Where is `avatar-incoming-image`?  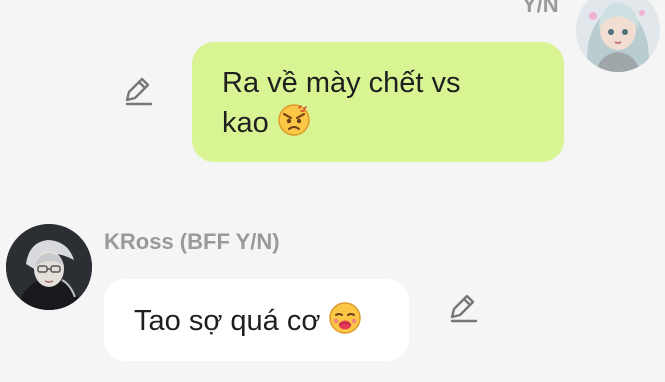
avatar-incoming-image is located at coordinates (49, 267).